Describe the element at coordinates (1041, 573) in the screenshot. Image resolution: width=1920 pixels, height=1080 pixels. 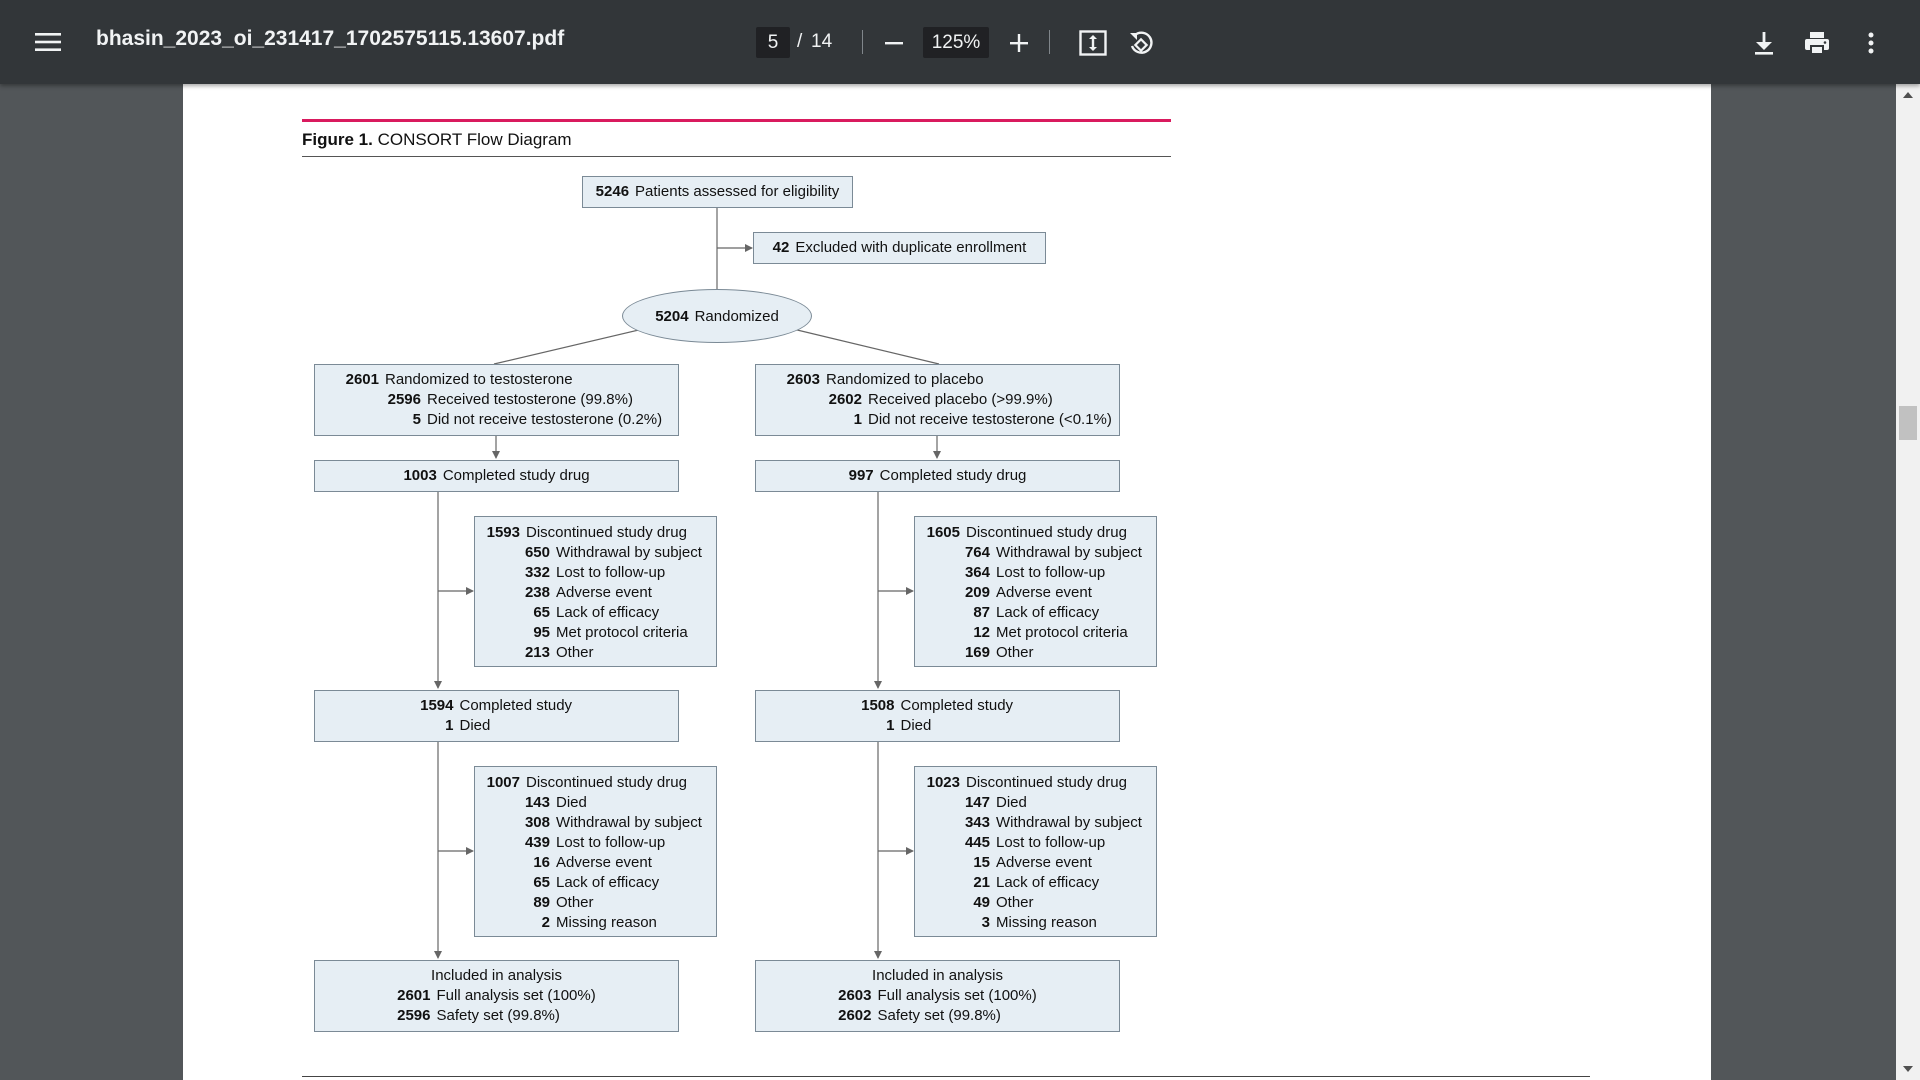
I see `discontinued-row: 364 Lost to follow-up` at that location.